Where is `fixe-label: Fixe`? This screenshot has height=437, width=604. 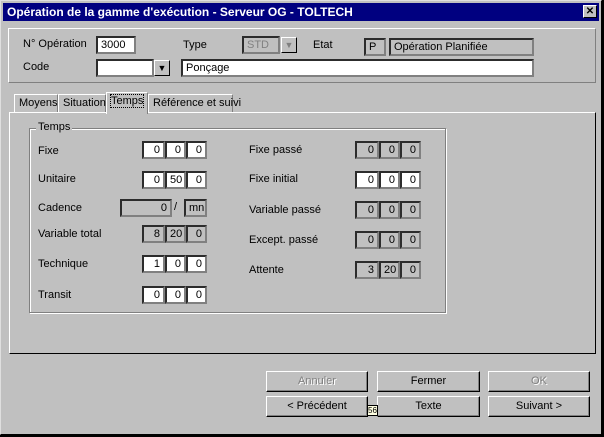
fixe-label: Fixe is located at coordinates (48, 151).